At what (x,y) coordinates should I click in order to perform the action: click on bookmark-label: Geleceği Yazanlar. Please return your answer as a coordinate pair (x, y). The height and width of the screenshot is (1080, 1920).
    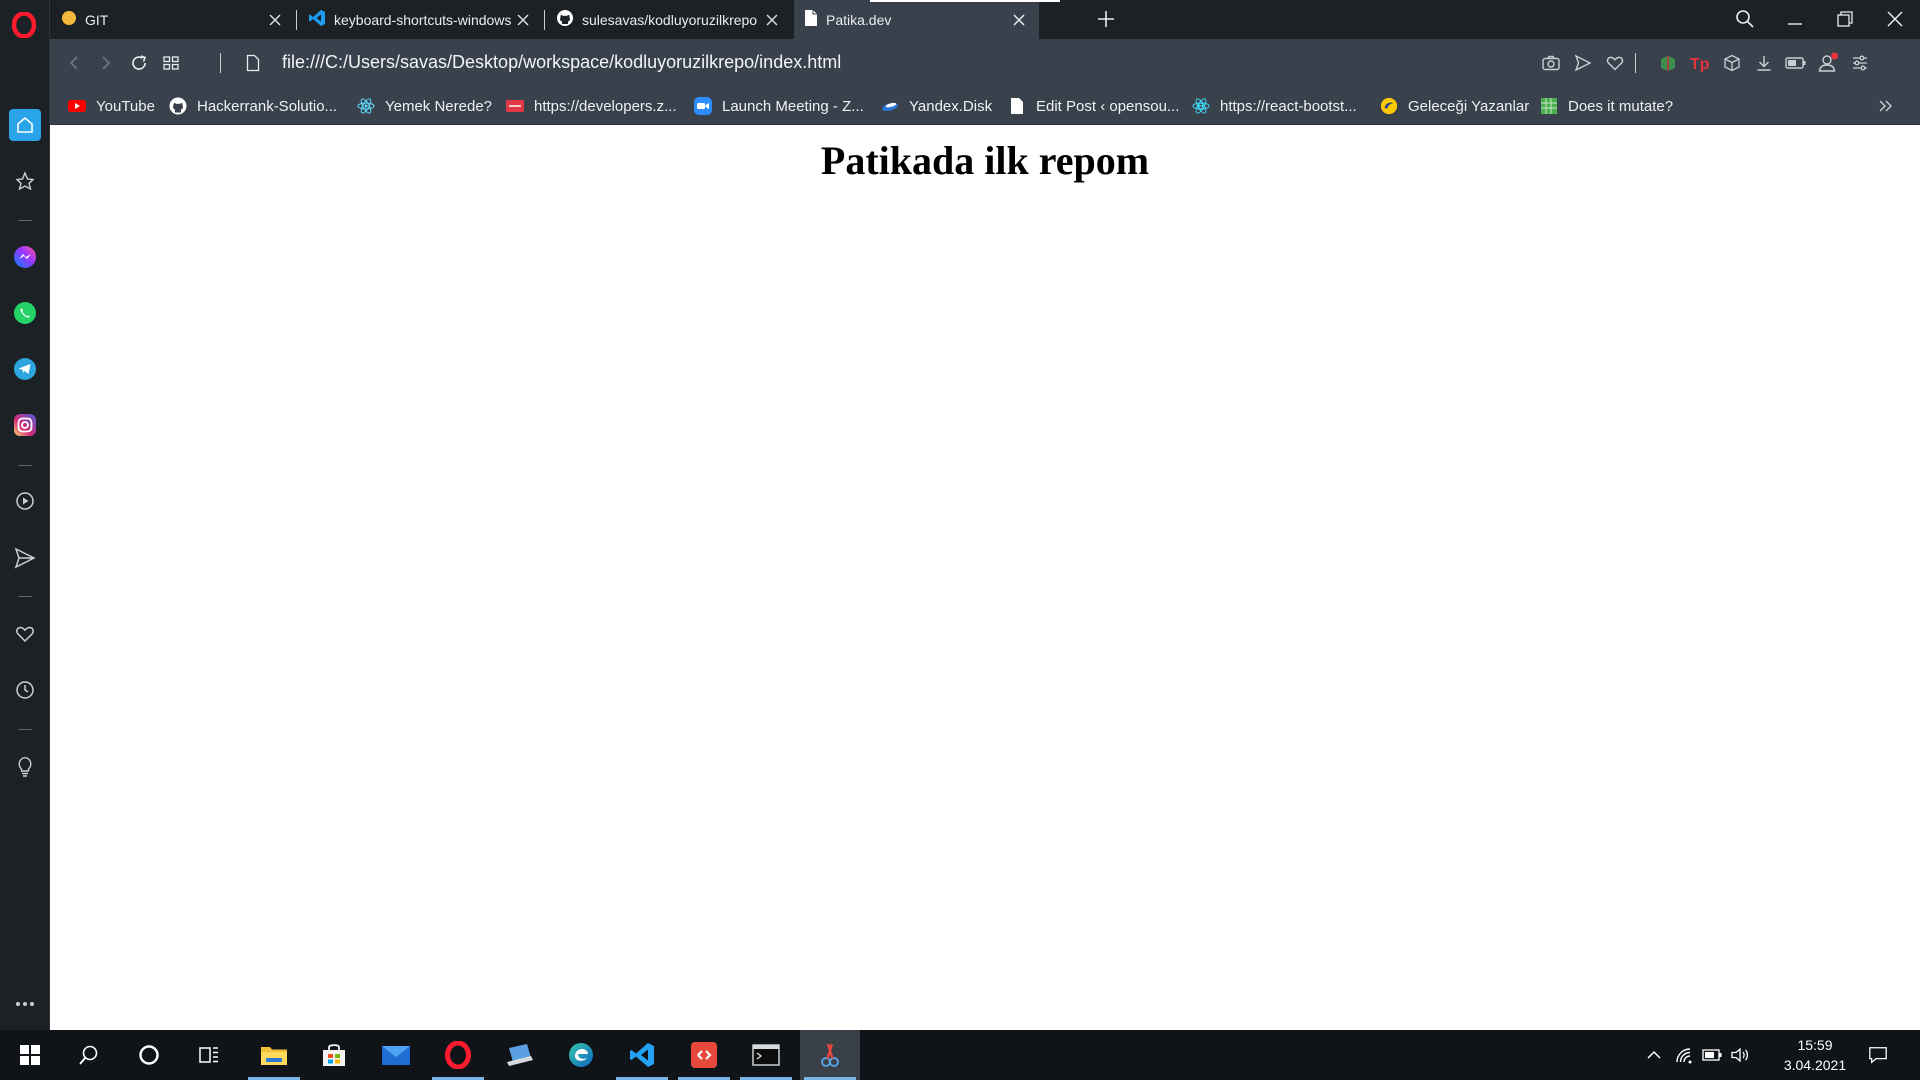
    Looking at the image, I should click on (1469, 106).